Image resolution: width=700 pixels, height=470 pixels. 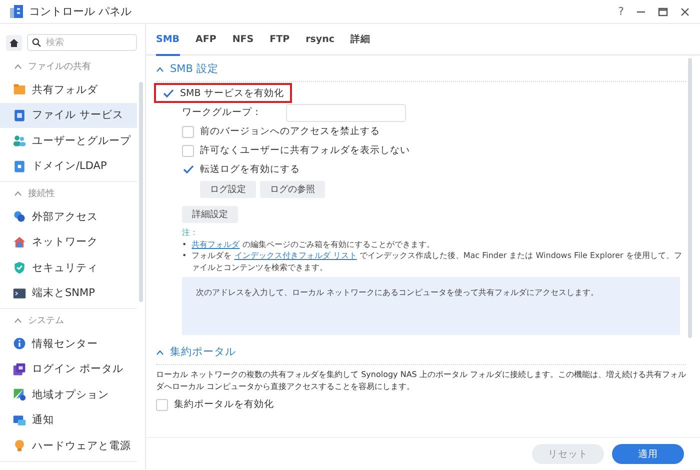 I want to click on maximize-icon, so click(x=663, y=11).